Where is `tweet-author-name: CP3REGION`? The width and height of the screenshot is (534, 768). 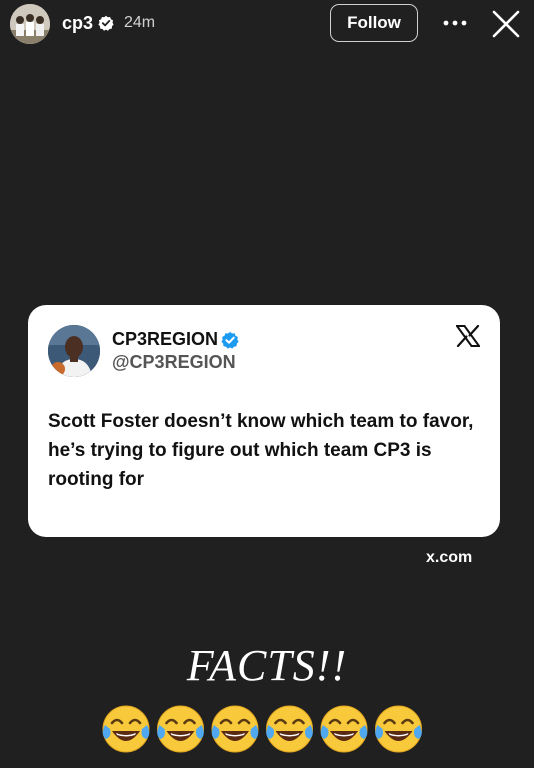
tweet-author-name: CP3REGION is located at coordinates (165, 339).